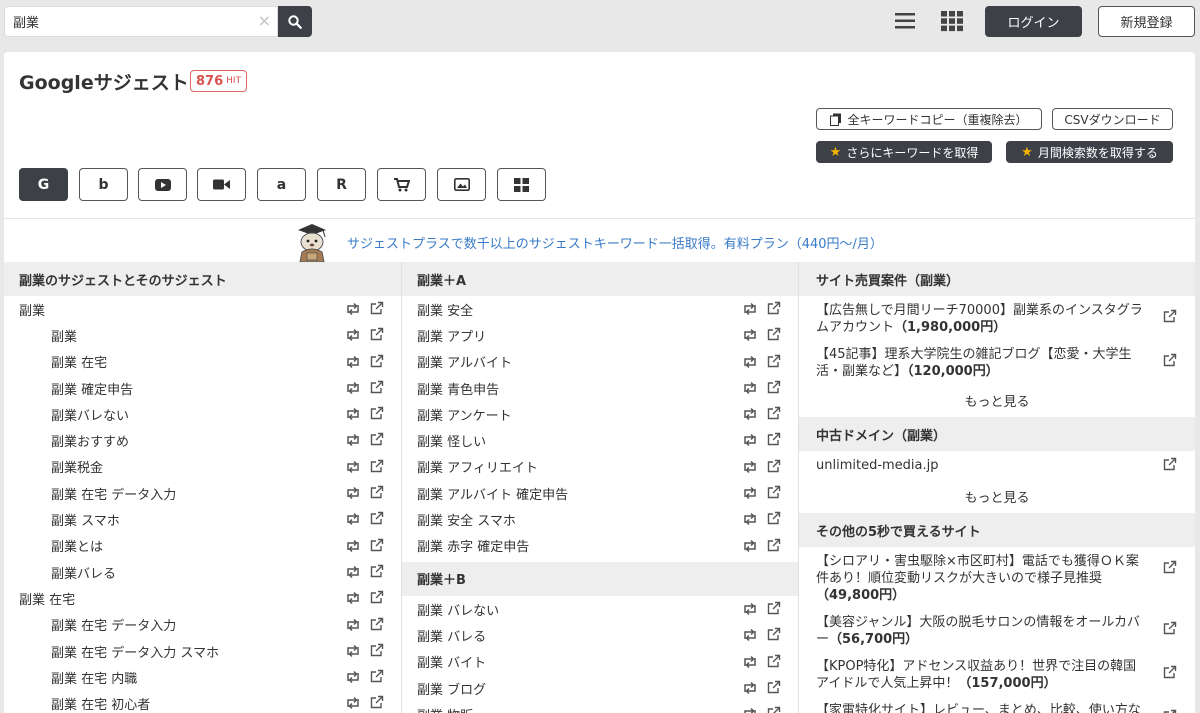  I want to click on domain-item: unlimited-media.jp, so click(997, 465).